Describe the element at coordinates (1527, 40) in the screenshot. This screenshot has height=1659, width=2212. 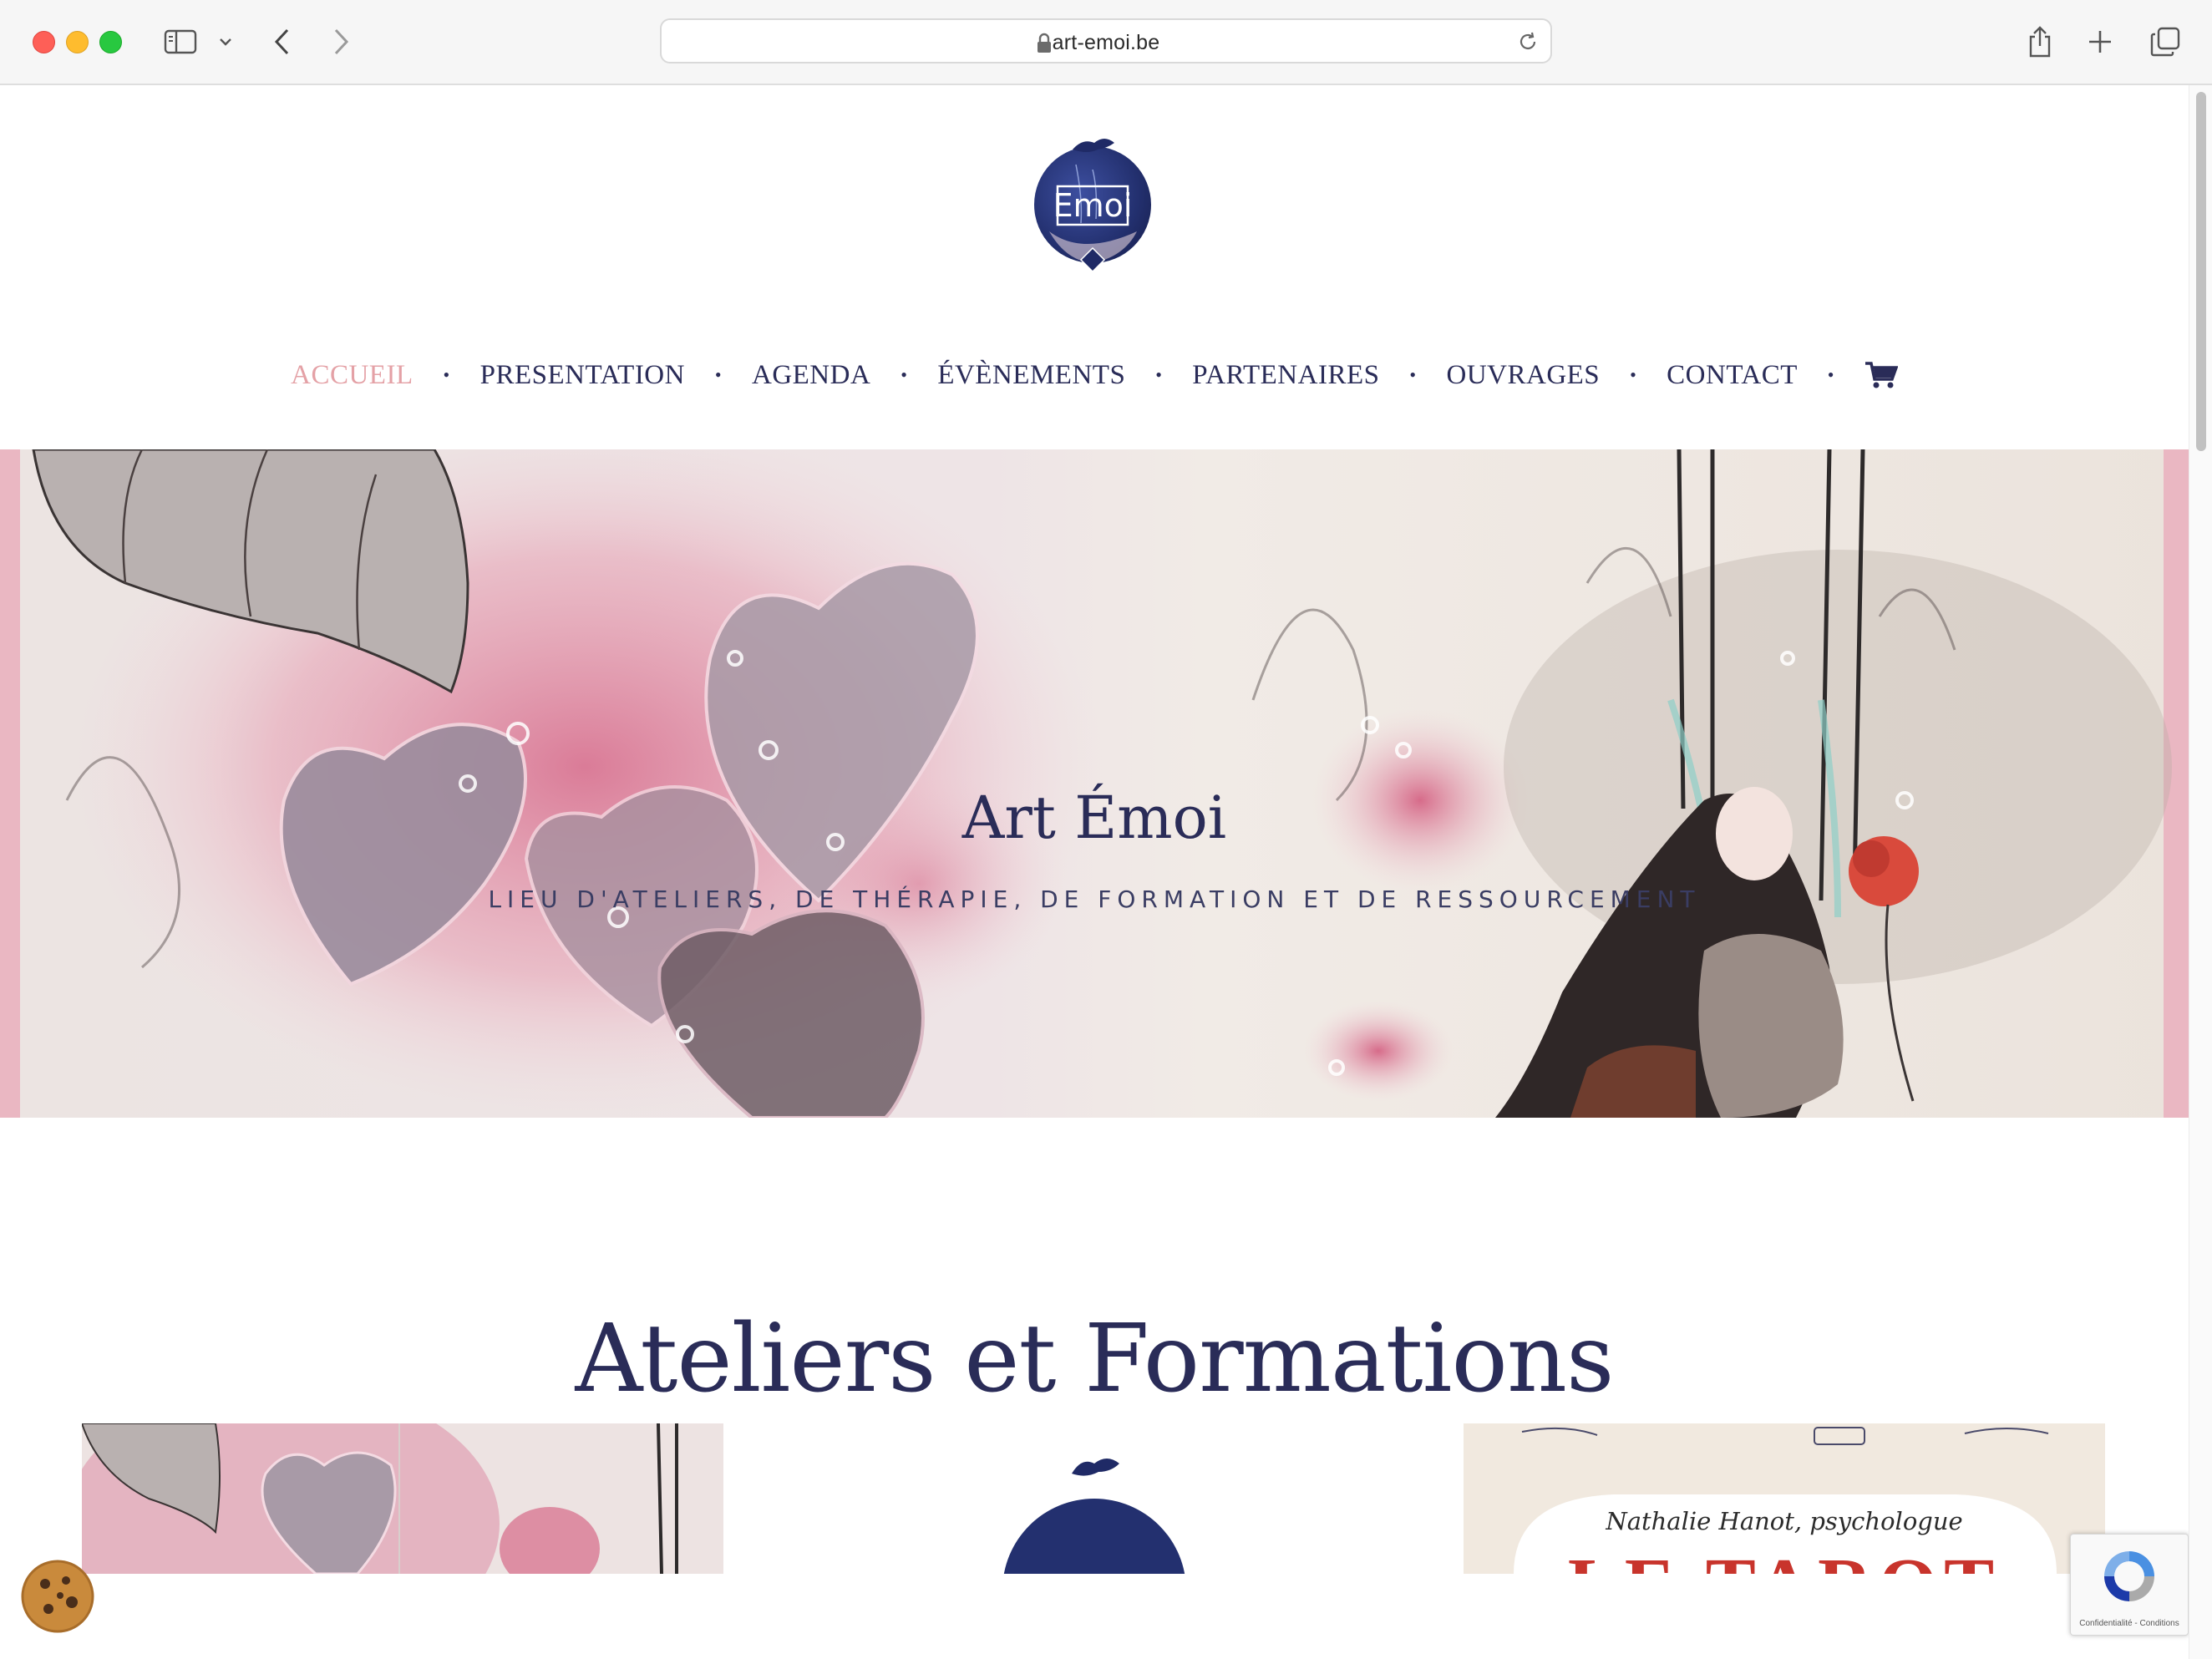
I see `reload-icon` at that location.